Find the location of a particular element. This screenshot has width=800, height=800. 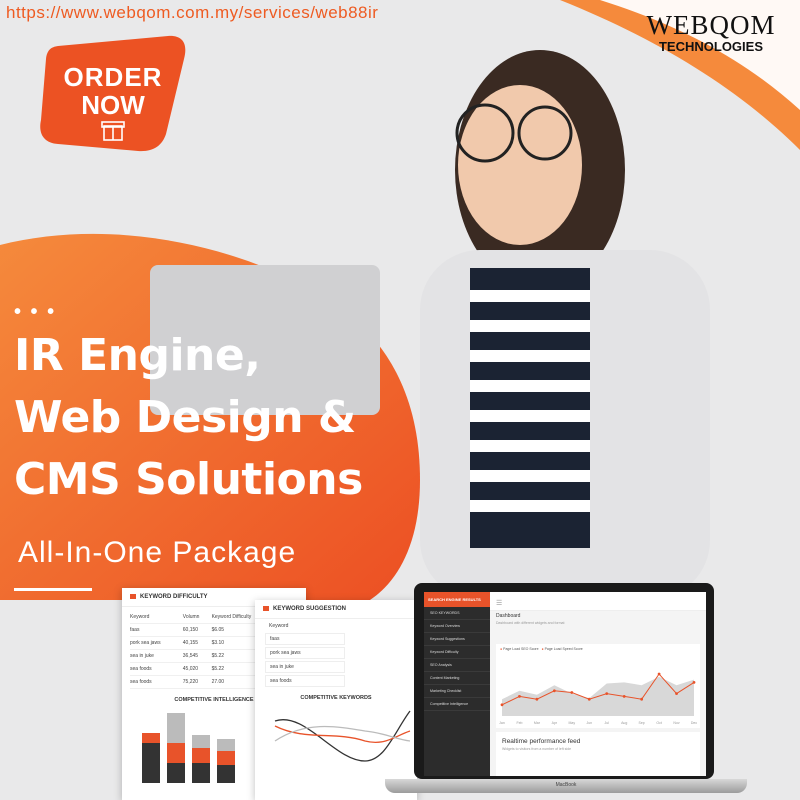

legend-item: Page Load SEO Score is located at coordinates (521, 649).